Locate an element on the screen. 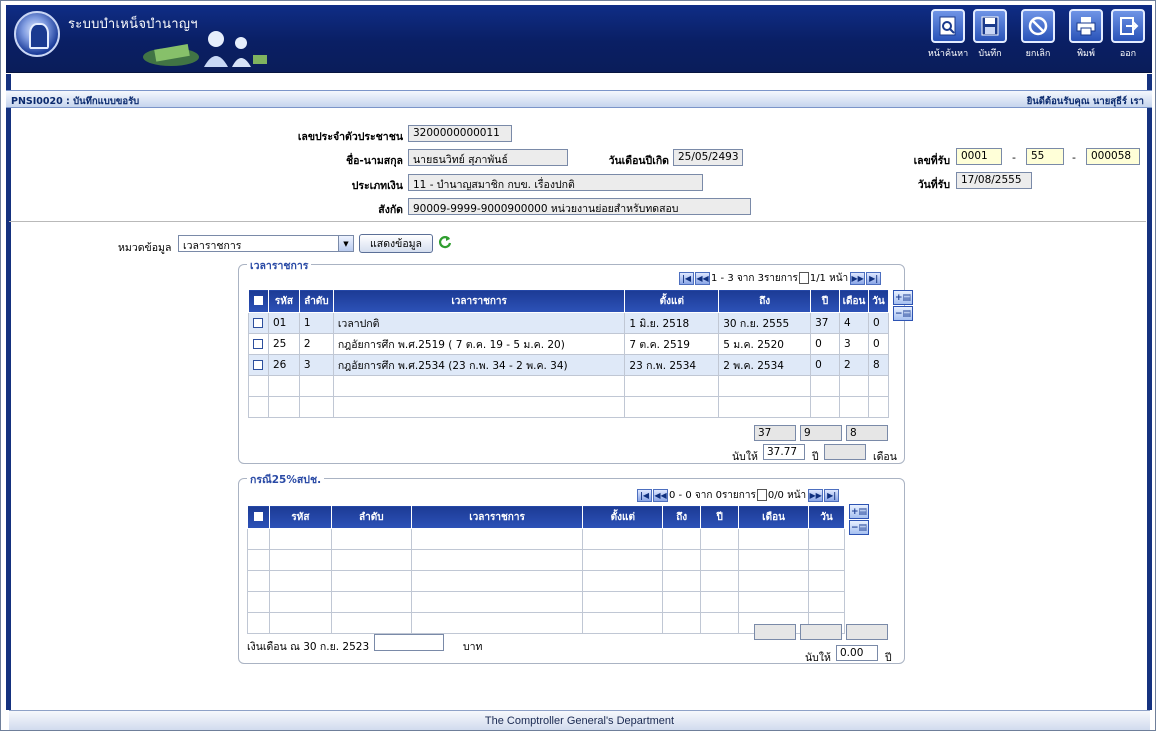 This screenshot has height=731, width=1156. birthdate-field: 25/05/2493 is located at coordinates (708, 157).